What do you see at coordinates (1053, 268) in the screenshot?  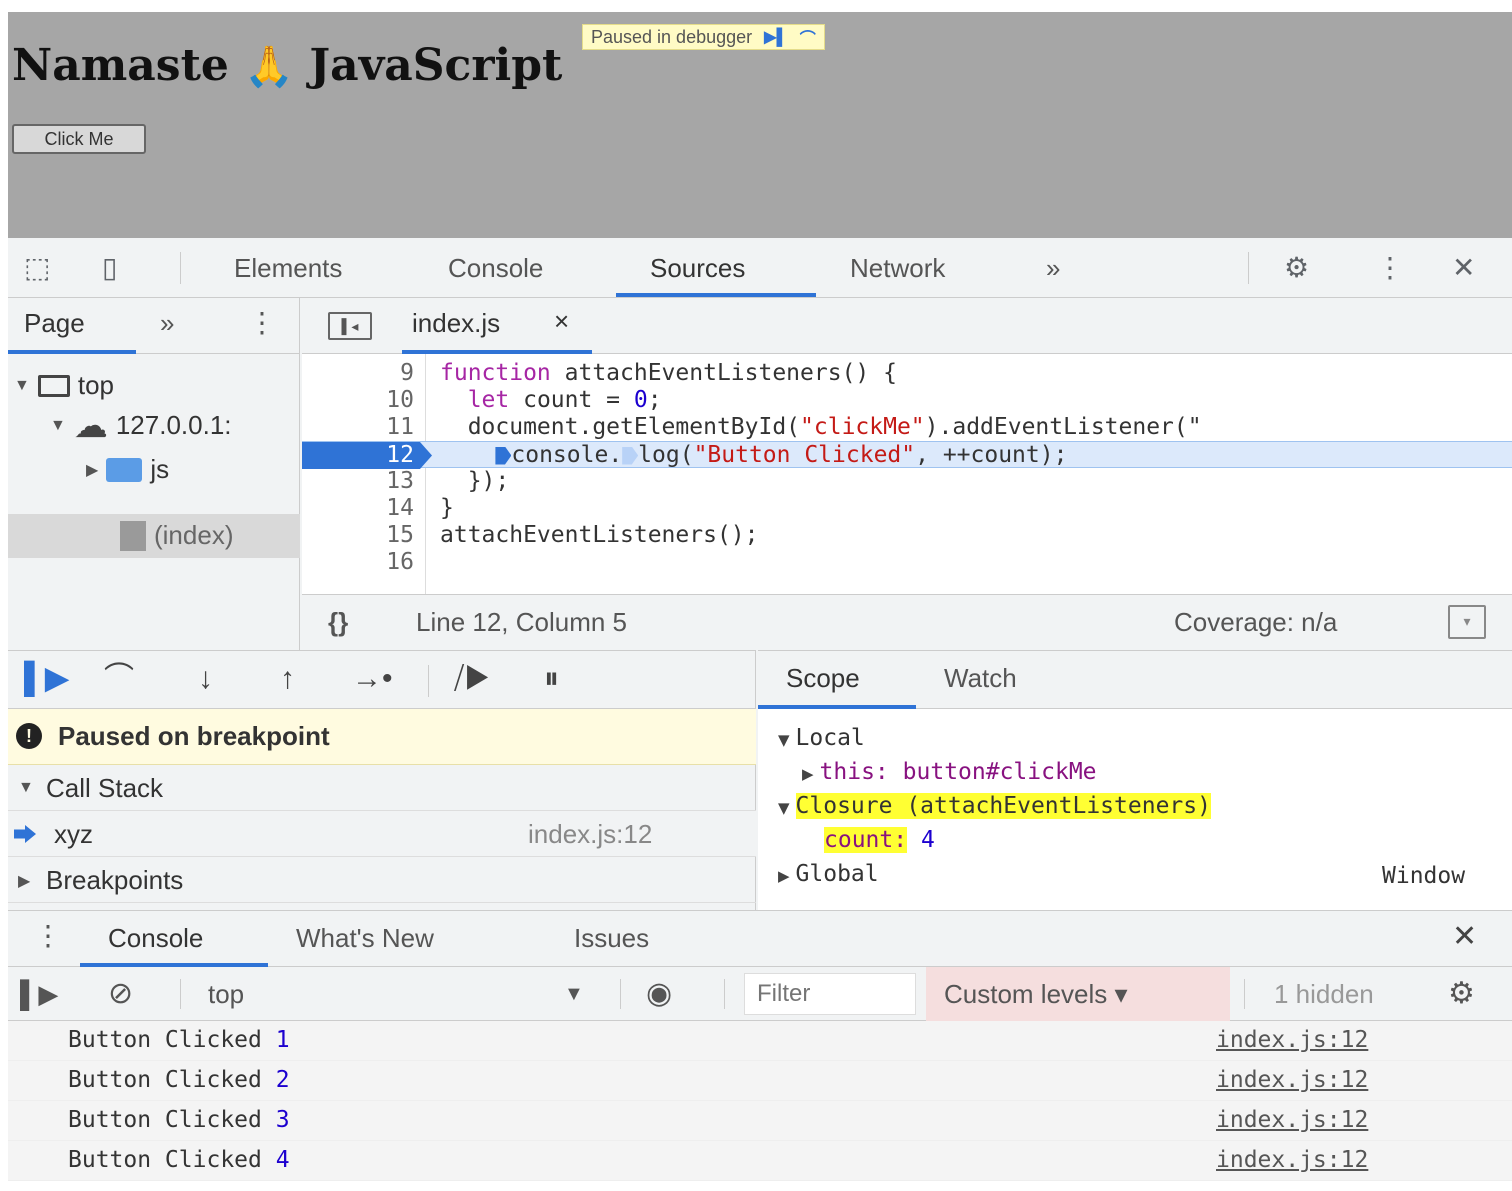 I see `more-tabs-icon: »` at bounding box center [1053, 268].